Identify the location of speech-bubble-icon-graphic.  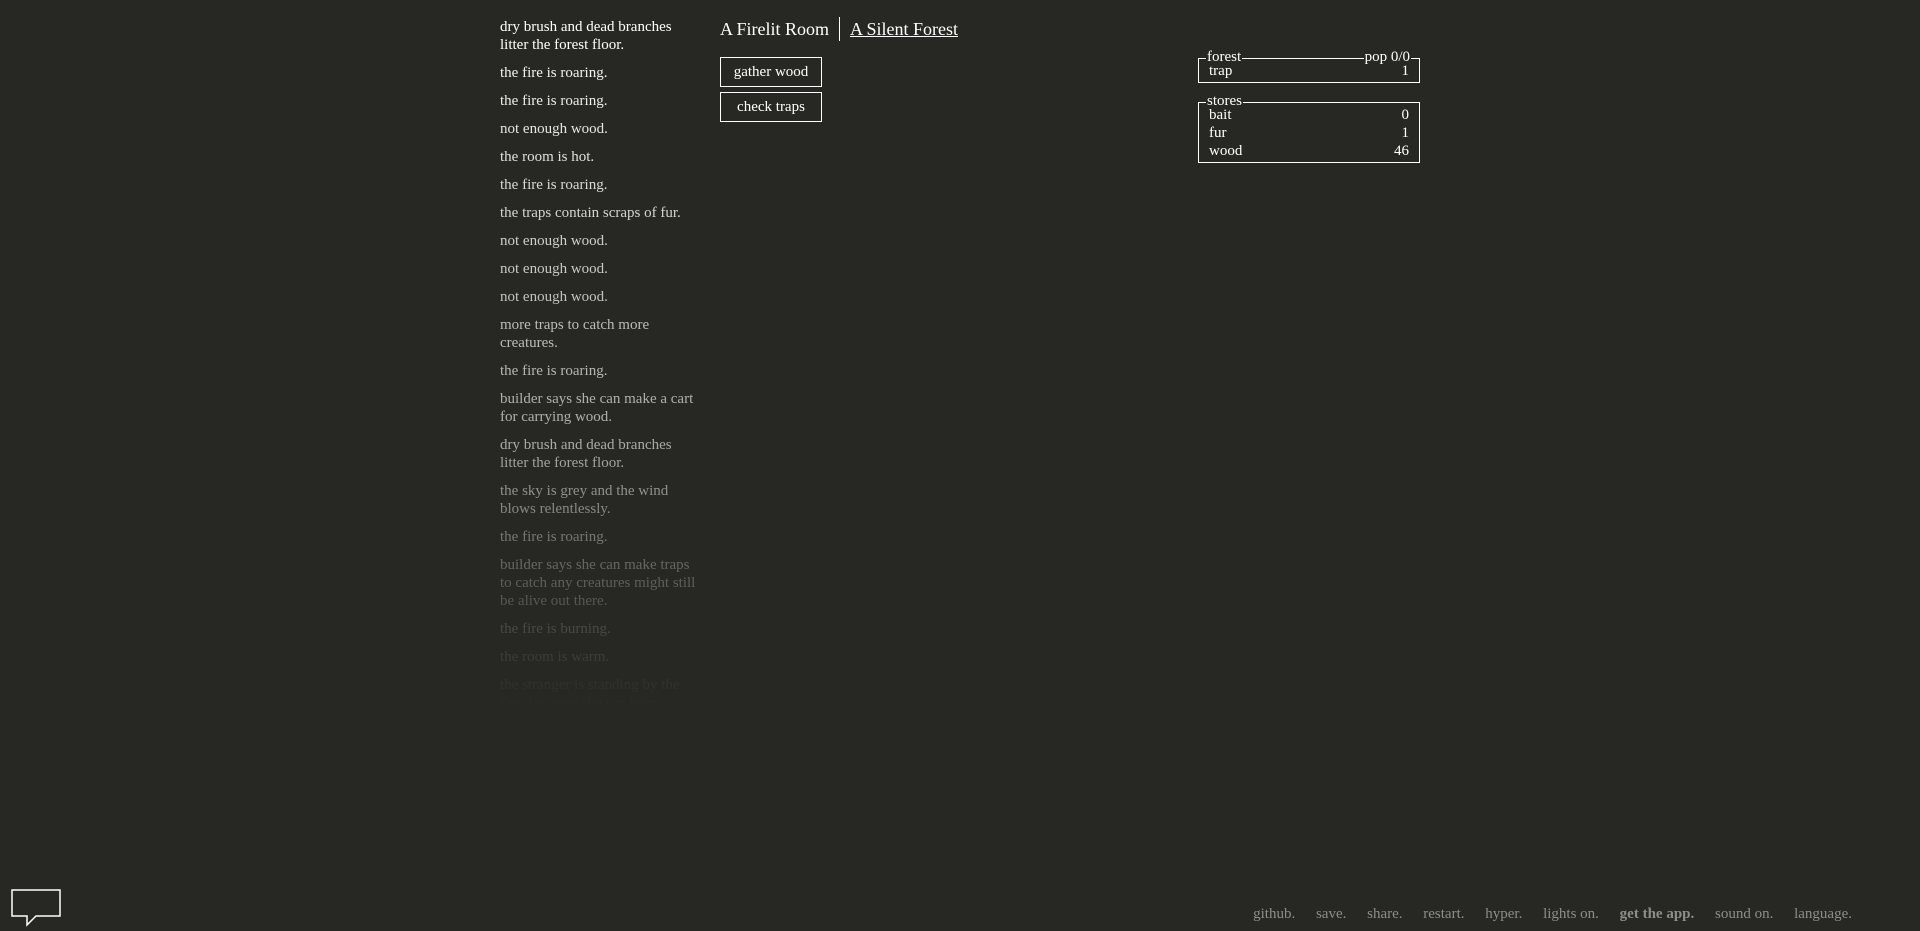
(36, 908).